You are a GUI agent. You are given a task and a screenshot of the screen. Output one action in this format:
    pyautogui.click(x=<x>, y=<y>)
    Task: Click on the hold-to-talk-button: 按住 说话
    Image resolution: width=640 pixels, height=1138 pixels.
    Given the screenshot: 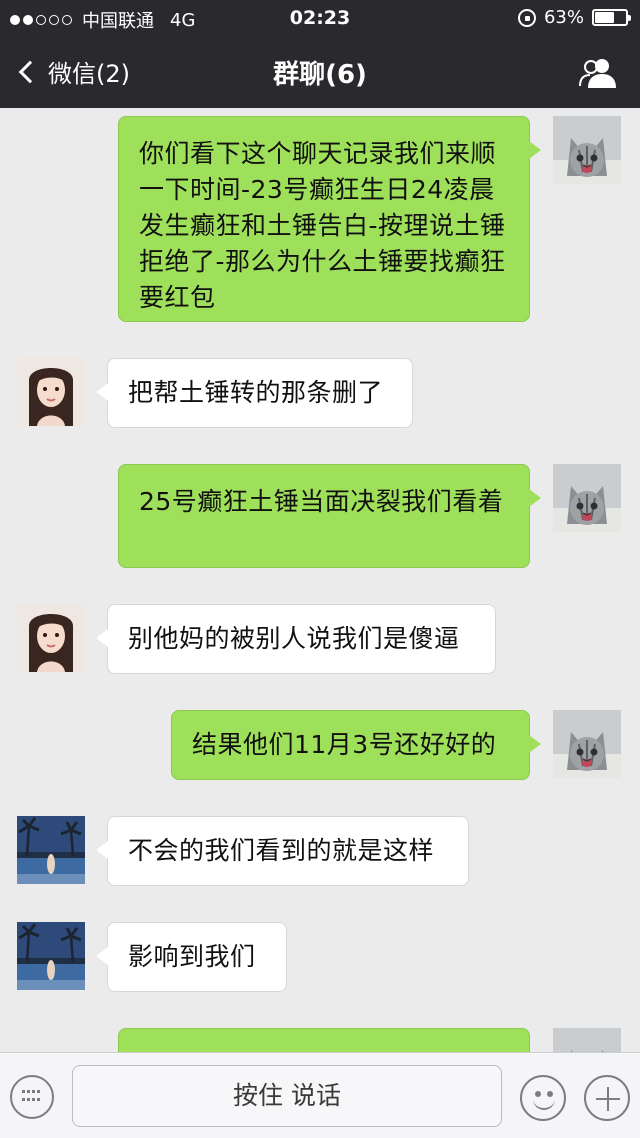 What is the action you would take?
    pyautogui.click(x=287, y=1096)
    